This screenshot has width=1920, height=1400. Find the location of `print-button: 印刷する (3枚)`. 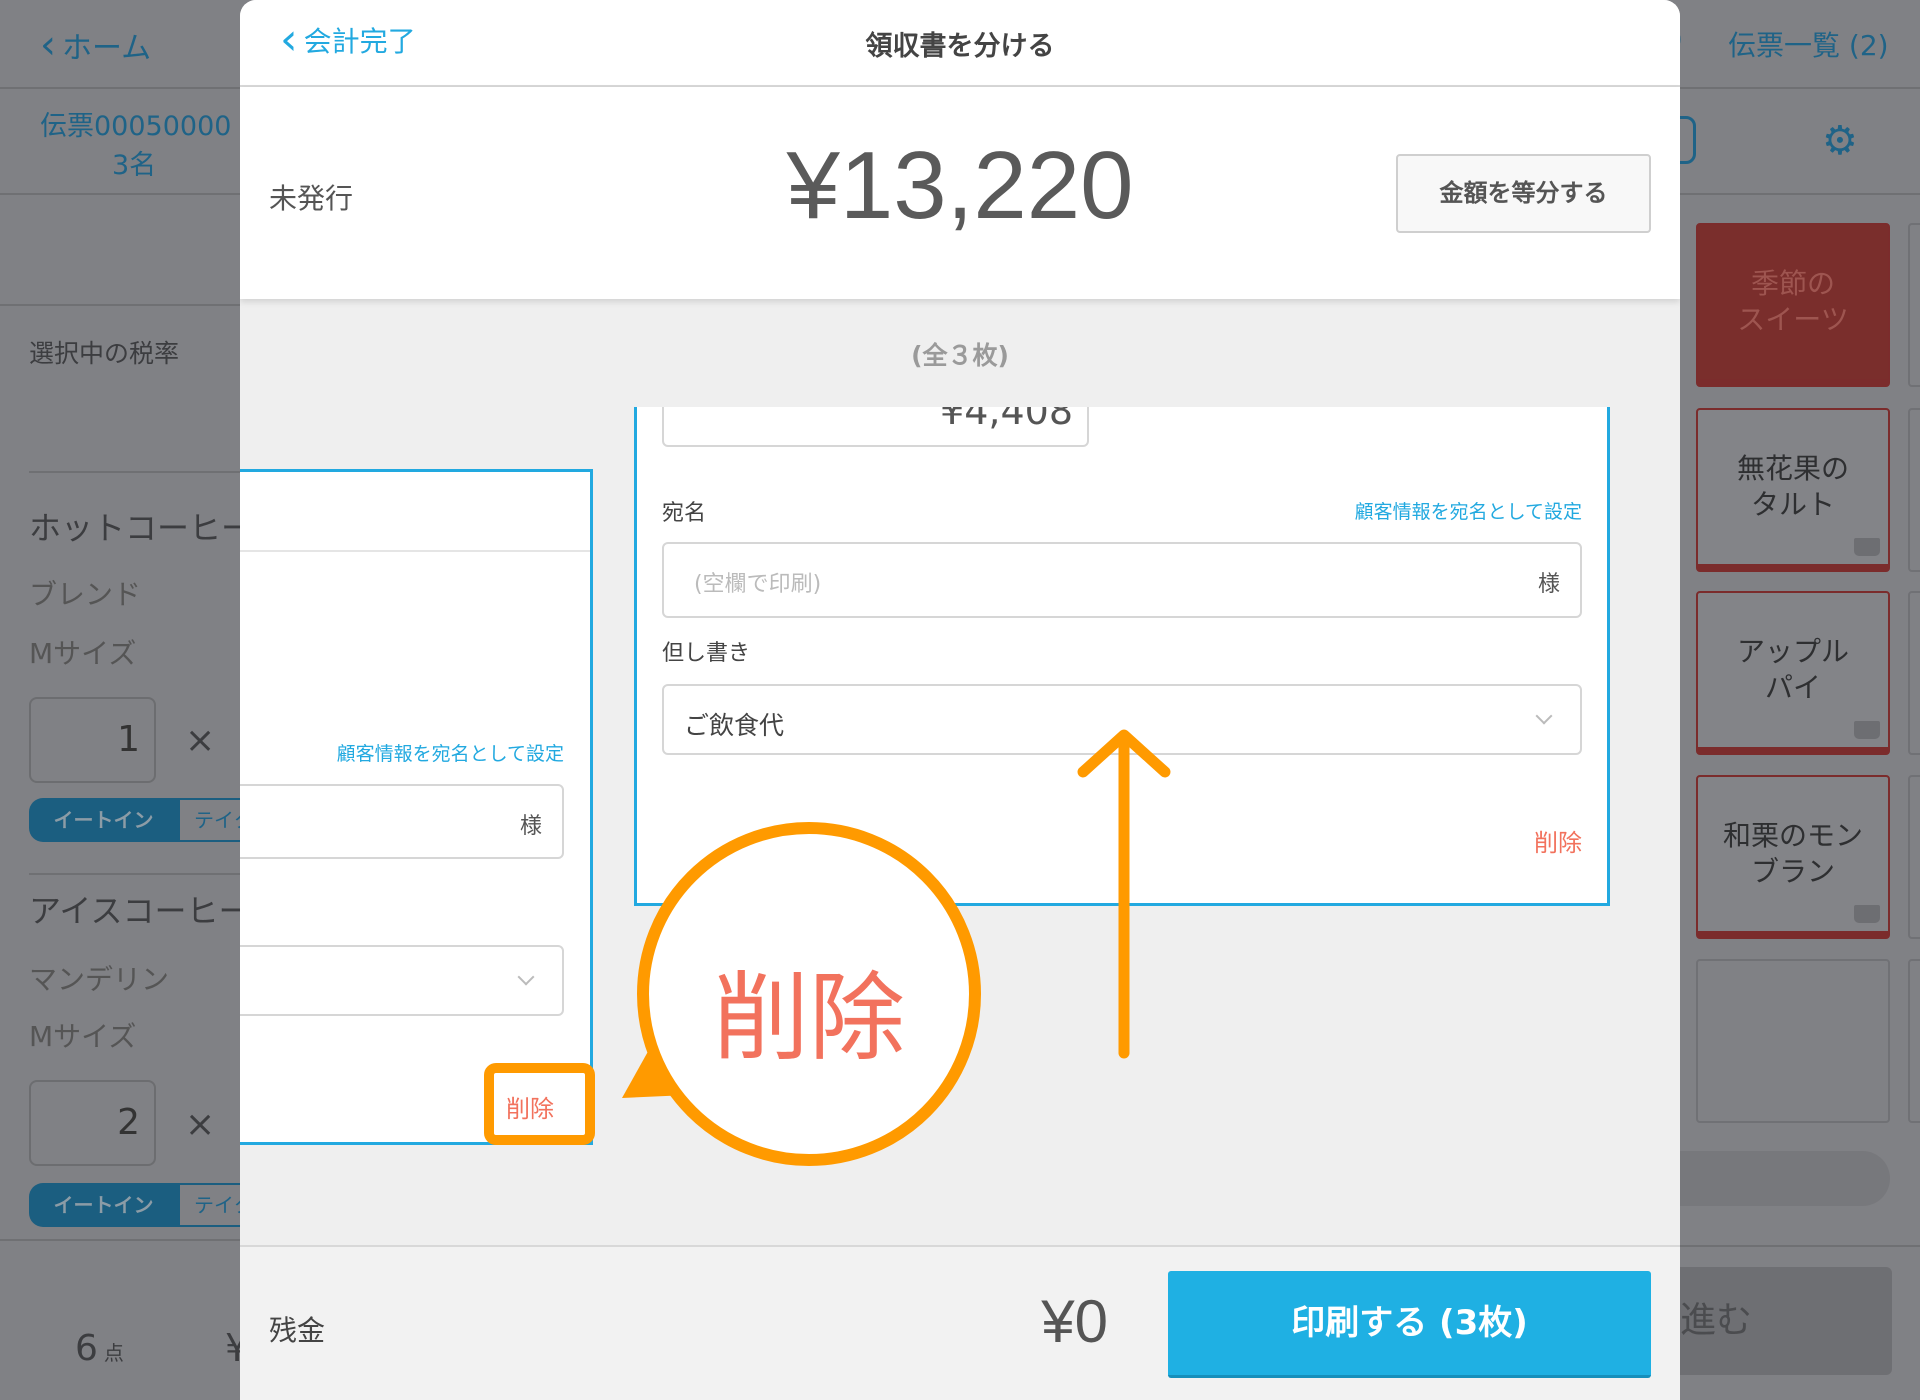

print-button: 印刷する (3枚) is located at coordinates (1409, 1324).